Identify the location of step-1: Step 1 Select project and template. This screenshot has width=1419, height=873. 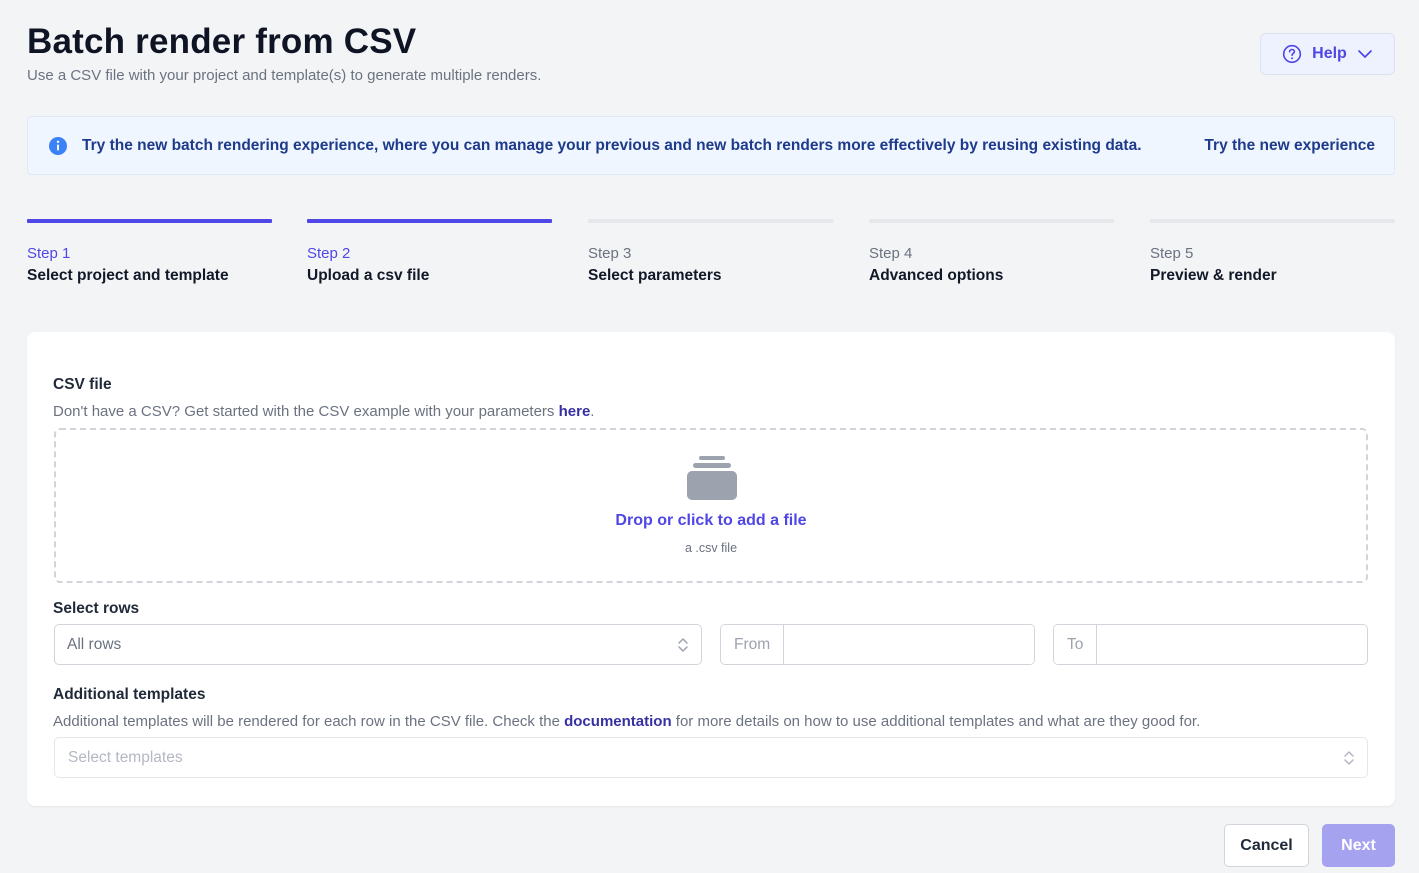
(149, 252).